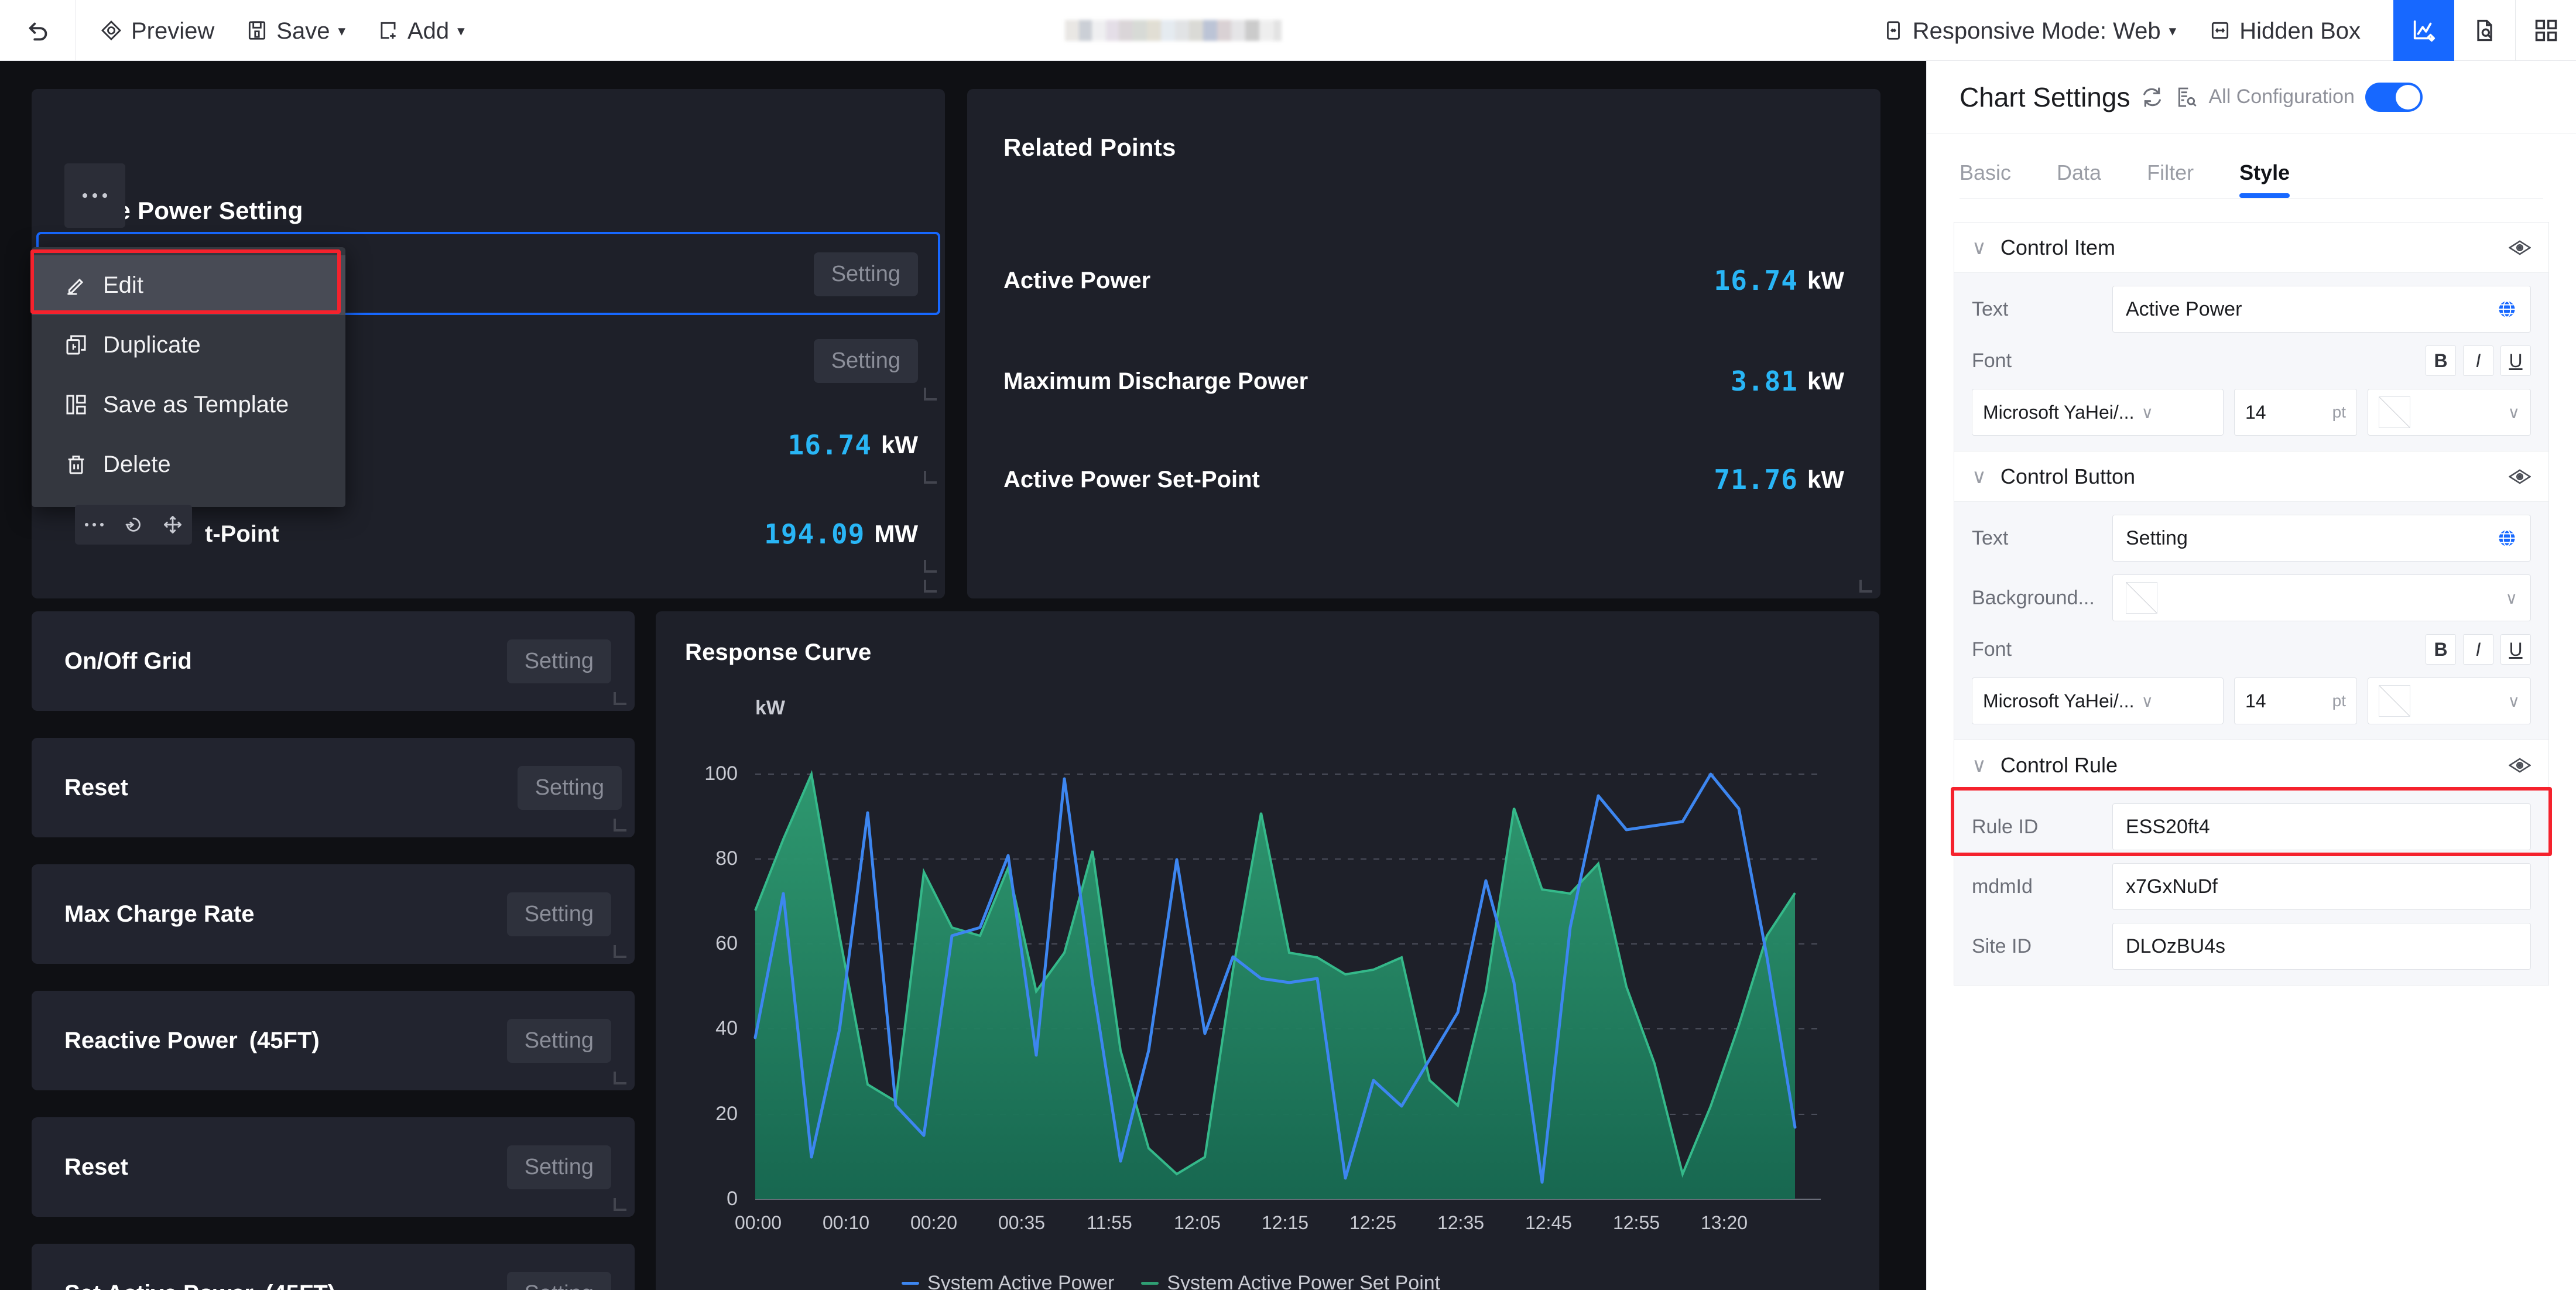 The image size is (2576, 1290). Describe the element at coordinates (2321, 597) in the screenshot. I see `background-color-select: ∨` at that location.